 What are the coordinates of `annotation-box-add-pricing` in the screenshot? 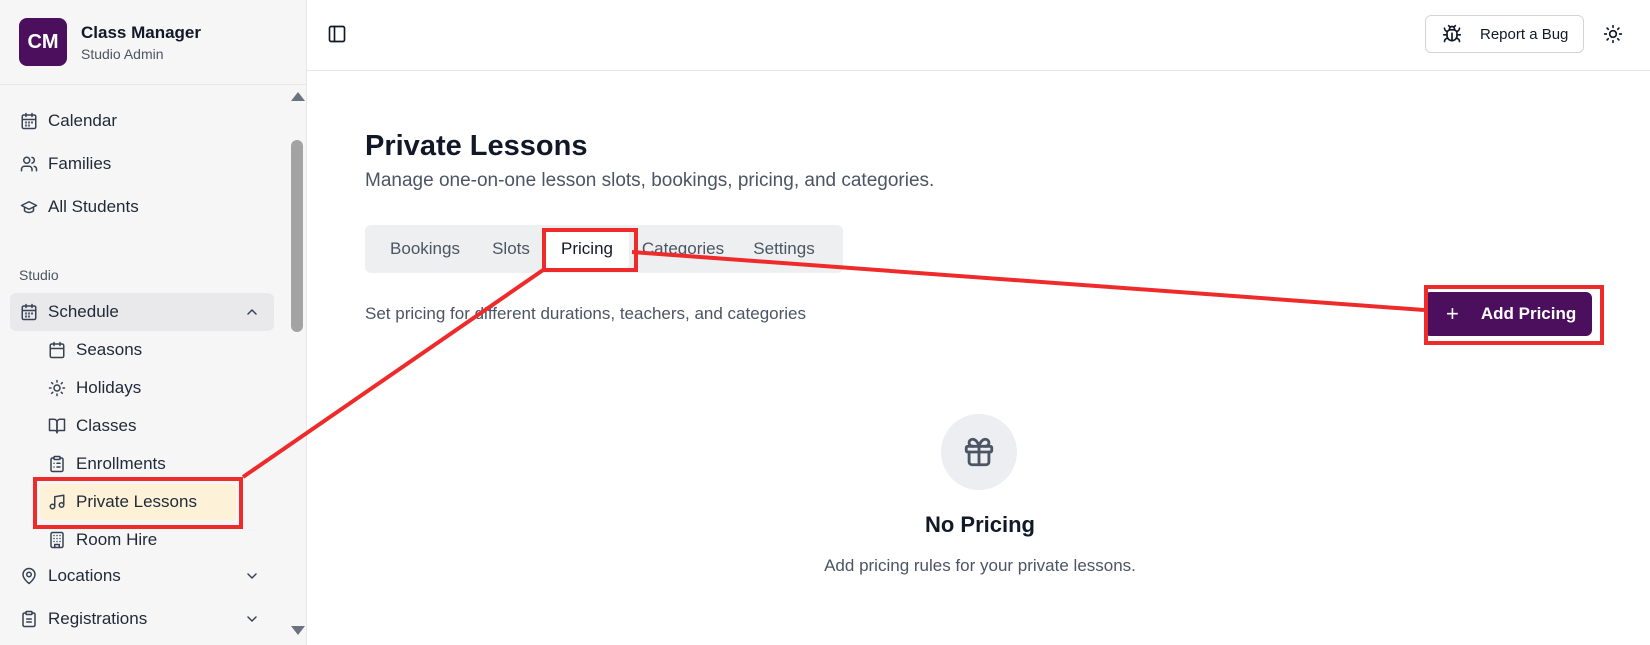 It's located at (1514, 315).